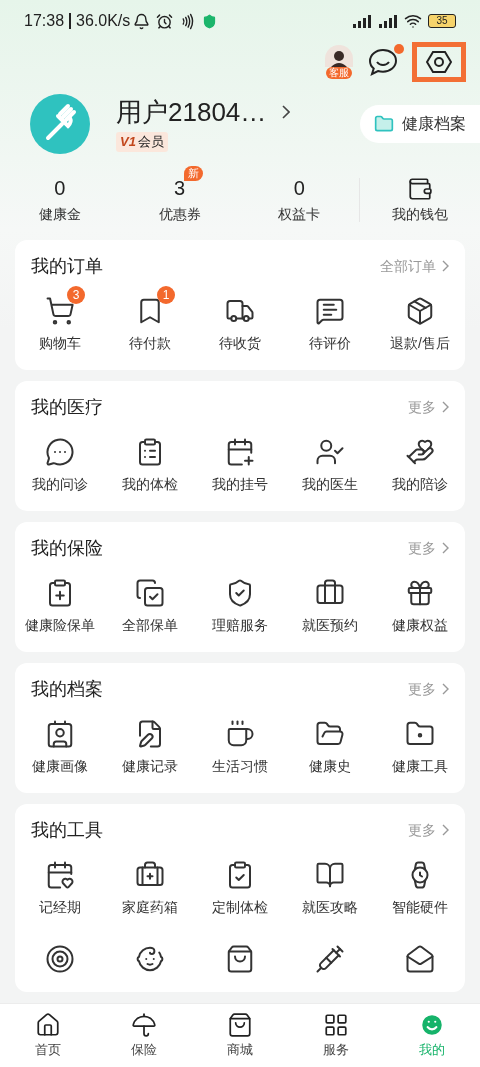 The image size is (480, 1067). Describe the element at coordinates (420, 214) in the screenshot. I see `wallet-label: 我的钱包` at that location.